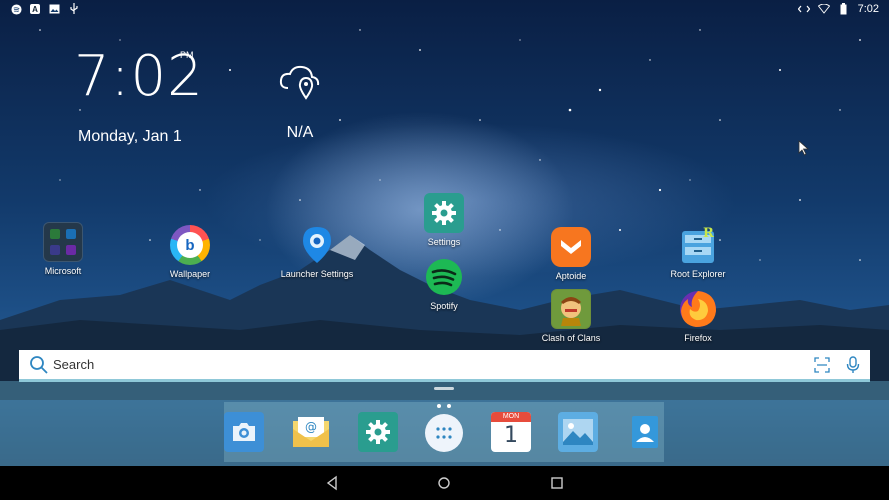  I want to click on app-drawer-icon, so click(444, 433).